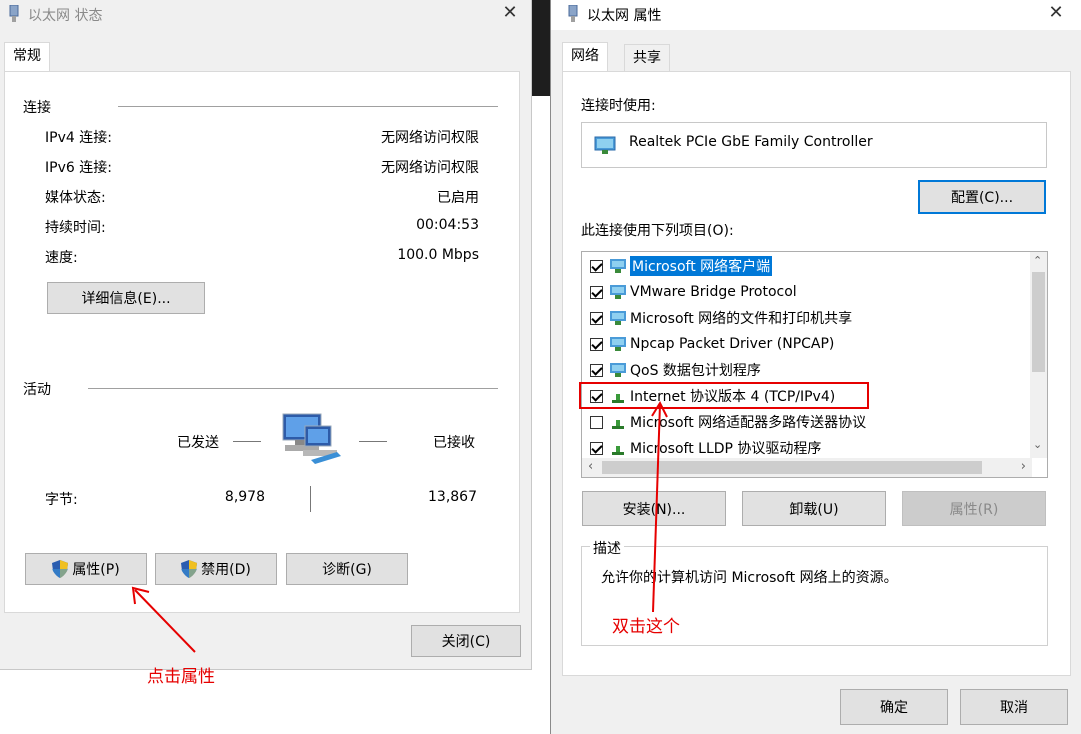 This screenshot has height=734, width=1081. Describe the element at coordinates (728, 422) in the screenshot. I see `list-item: Microsoft 网络适配器多路传送器协议` at that location.